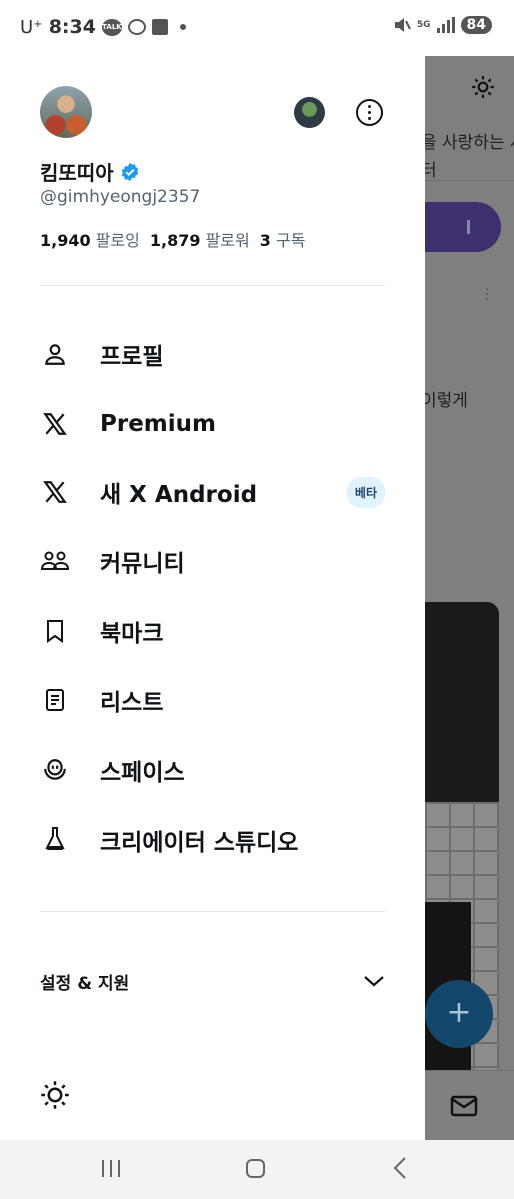  What do you see at coordinates (55, 631) in the screenshot?
I see `bookmark-icon` at bounding box center [55, 631].